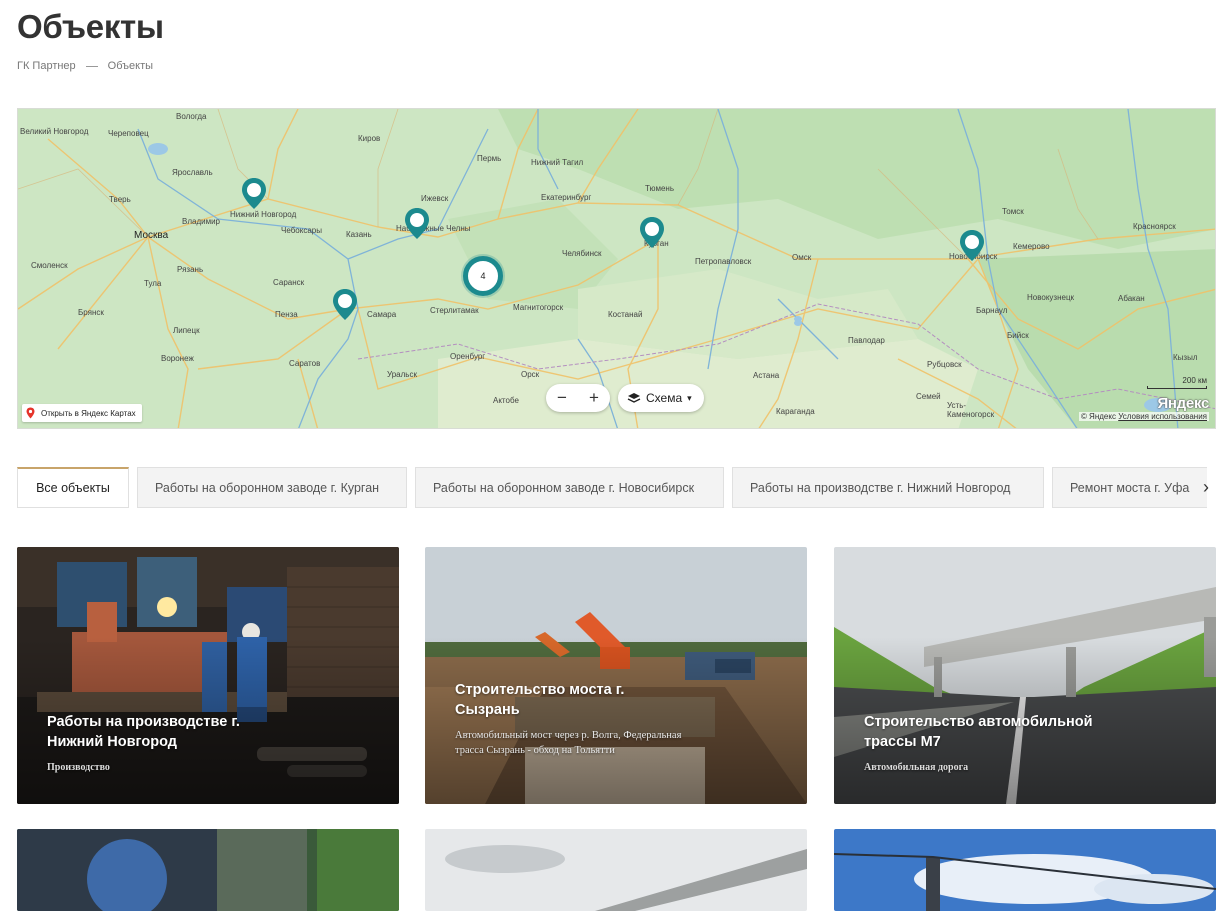  What do you see at coordinates (659, 188) in the screenshot?
I see `city-label: Тюмень` at bounding box center [659, 188].